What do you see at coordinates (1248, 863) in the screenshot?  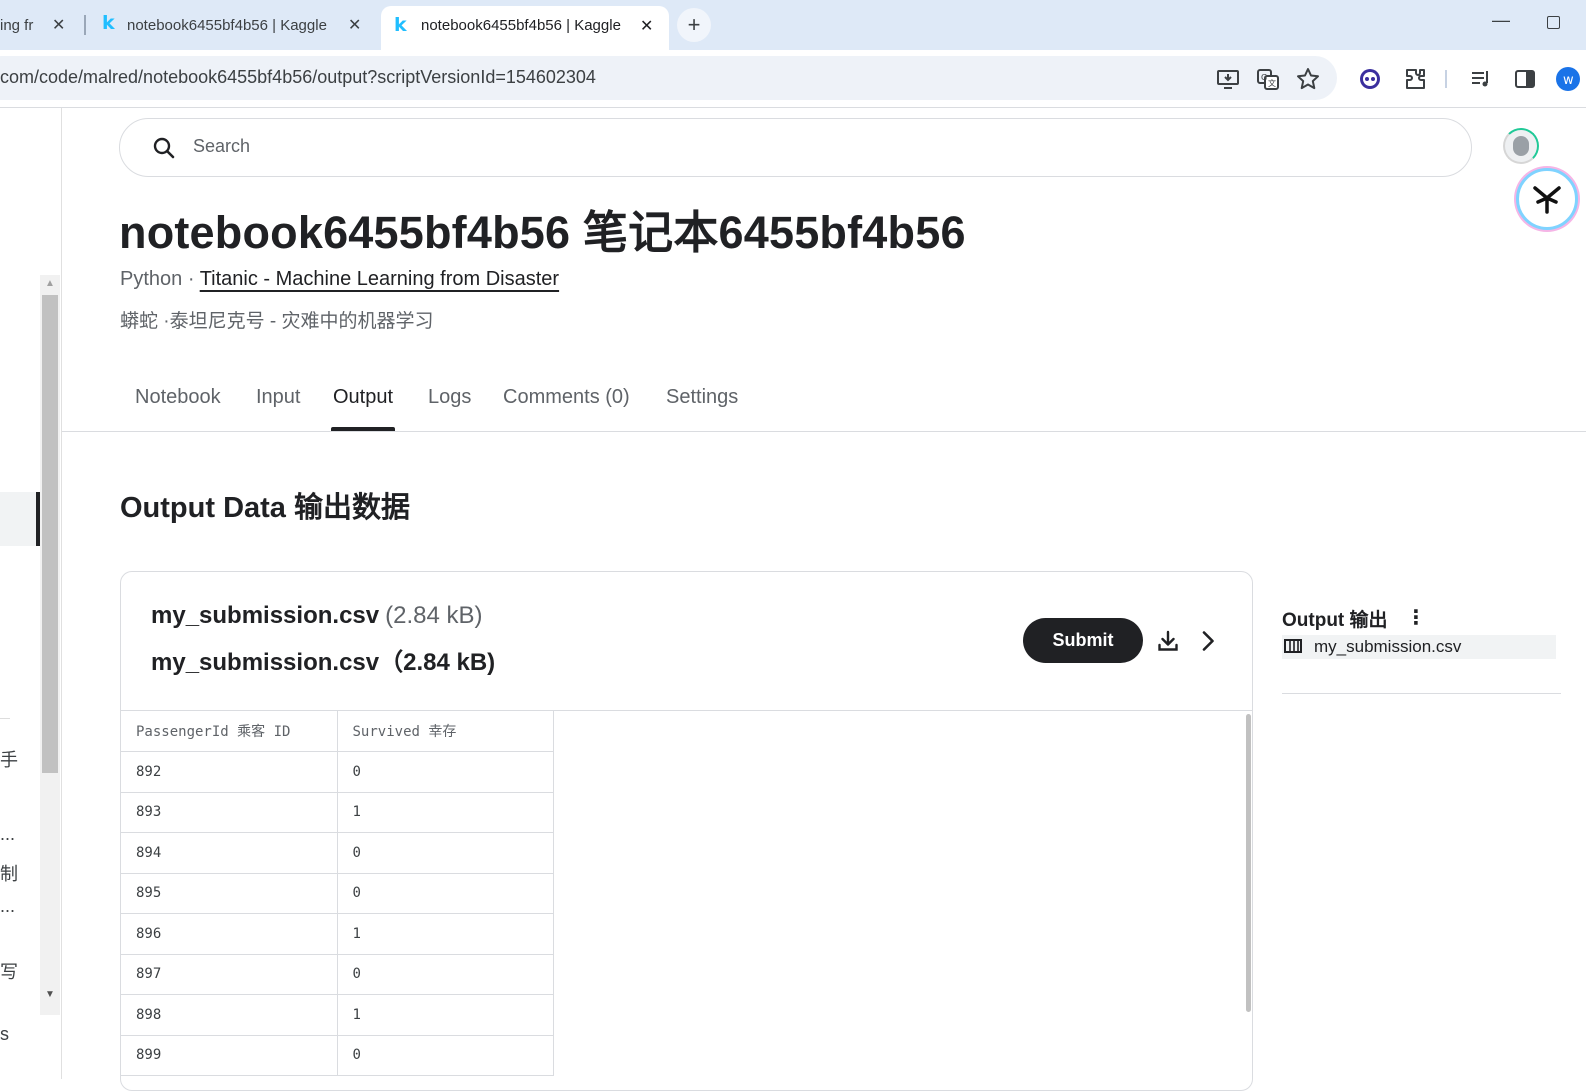 I see `table-scrollbar` at bounding box center [1248, 863].